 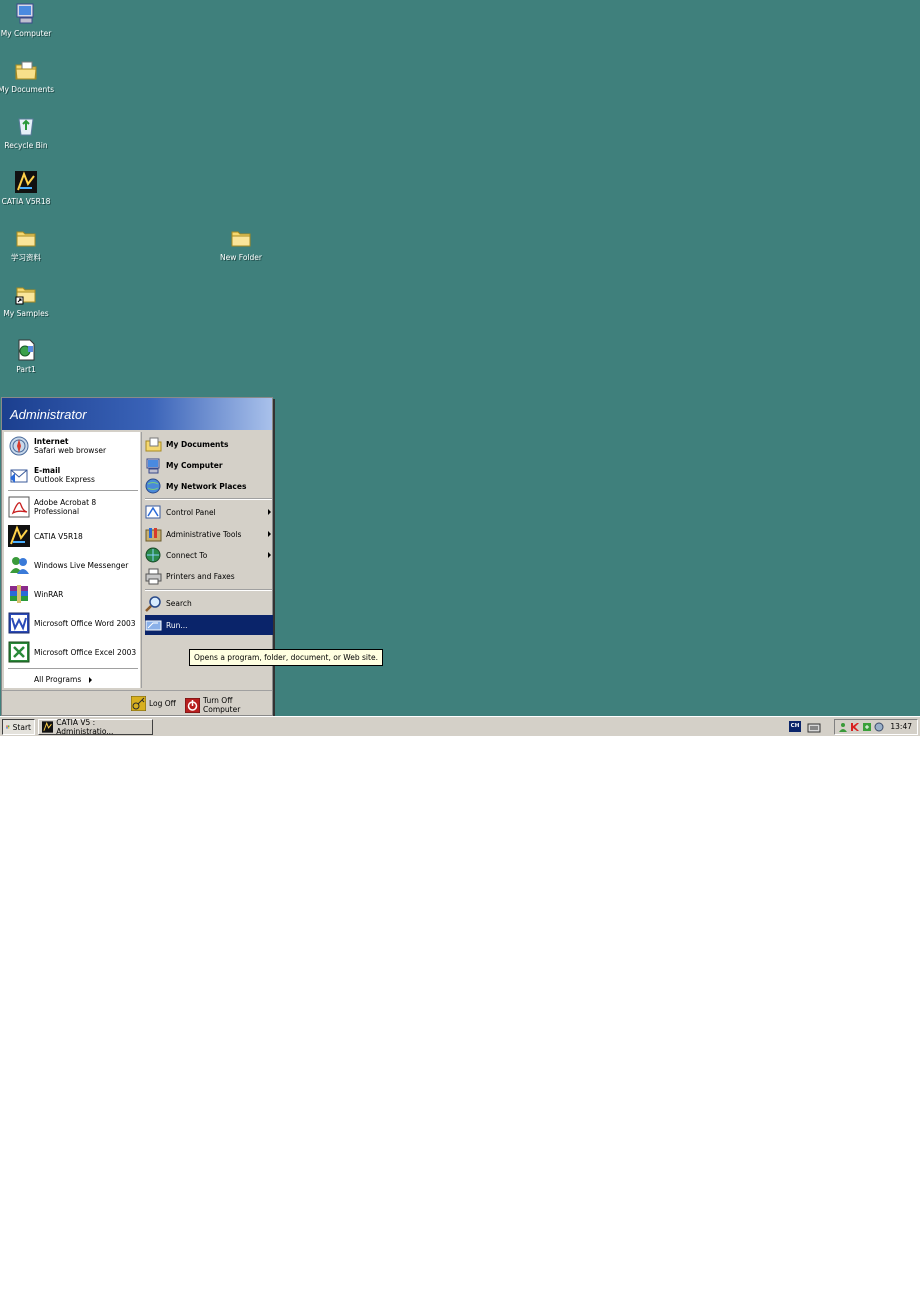 I want to click on recycle-bin-icon, so click(x=26, y=127).